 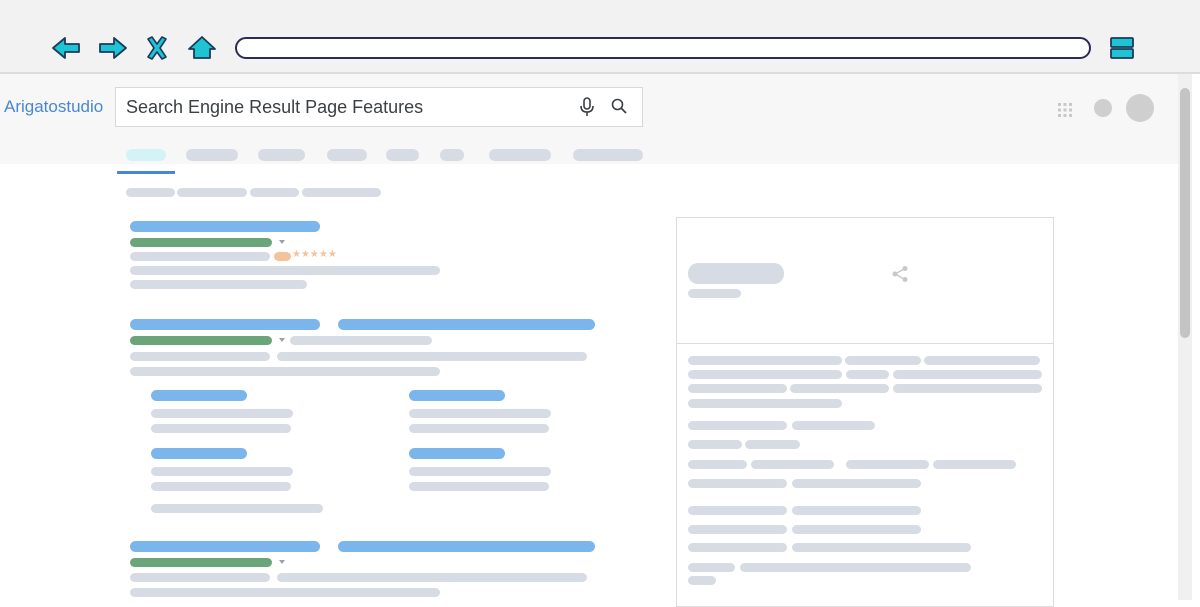 What do you see at coordinates (1103, 108) in the screenshot?
I see `notifications-dot` at bounding box center [1103, 108].